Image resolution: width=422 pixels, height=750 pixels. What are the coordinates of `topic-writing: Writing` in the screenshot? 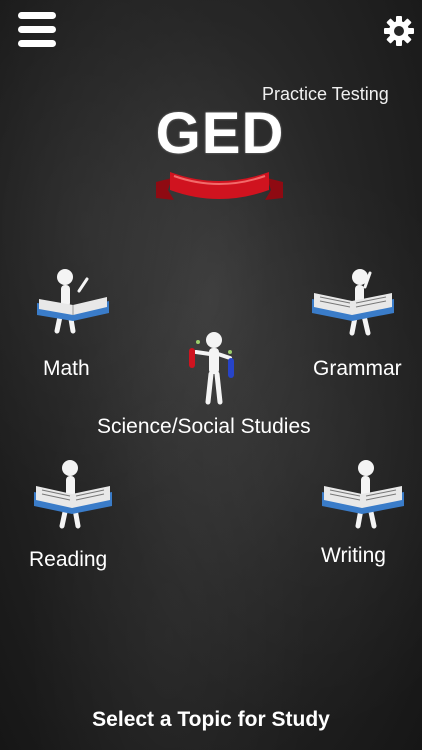 It's located at (364, 516).